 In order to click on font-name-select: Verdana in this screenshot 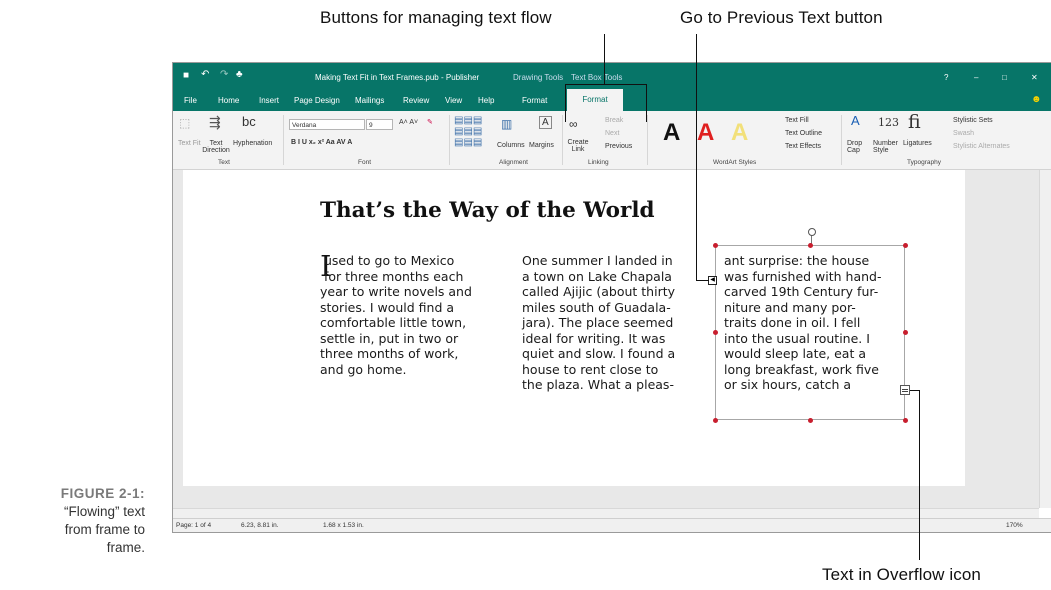, I will do `click(327, 124)`.